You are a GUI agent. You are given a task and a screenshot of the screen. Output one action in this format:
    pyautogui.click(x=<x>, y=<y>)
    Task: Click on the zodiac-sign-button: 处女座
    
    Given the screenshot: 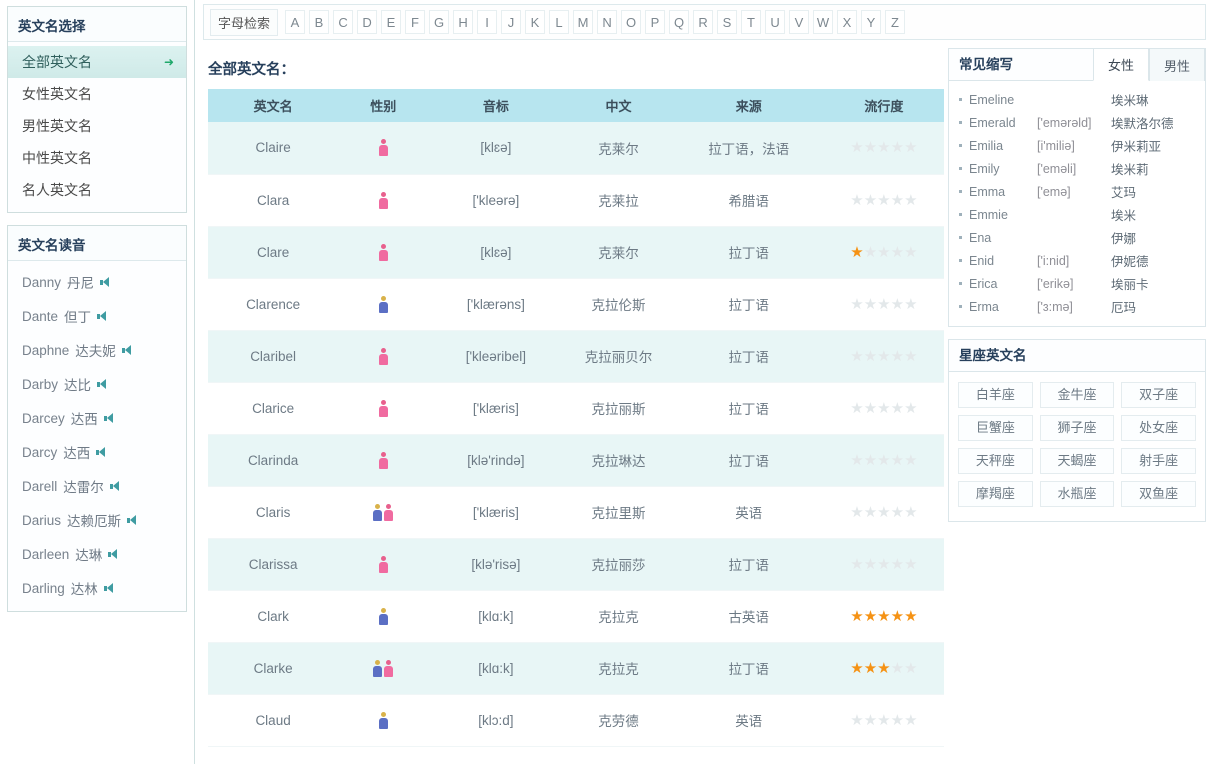 What is the action you would take?
    pyautogui.click(x=1158, y=428)
    